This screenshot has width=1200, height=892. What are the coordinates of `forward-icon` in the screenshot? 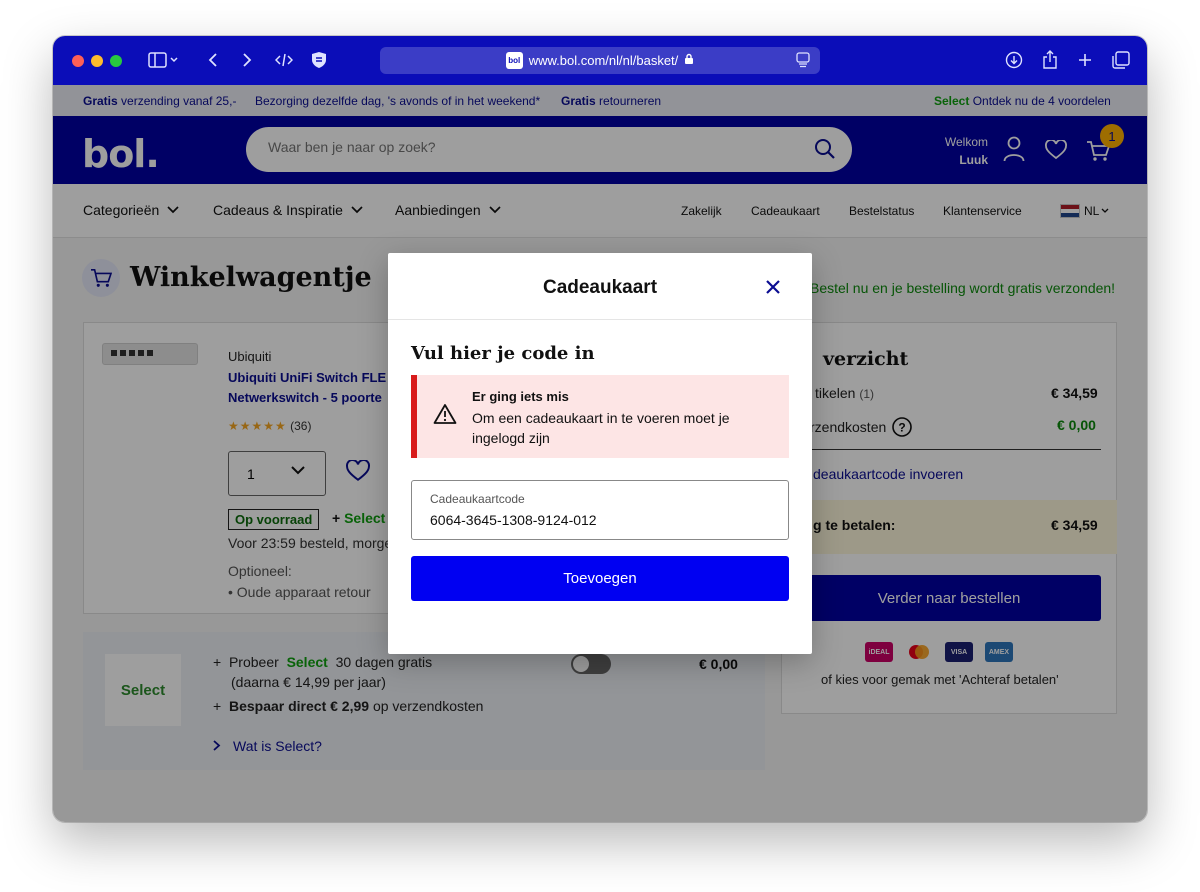 It's located at (247, 60).